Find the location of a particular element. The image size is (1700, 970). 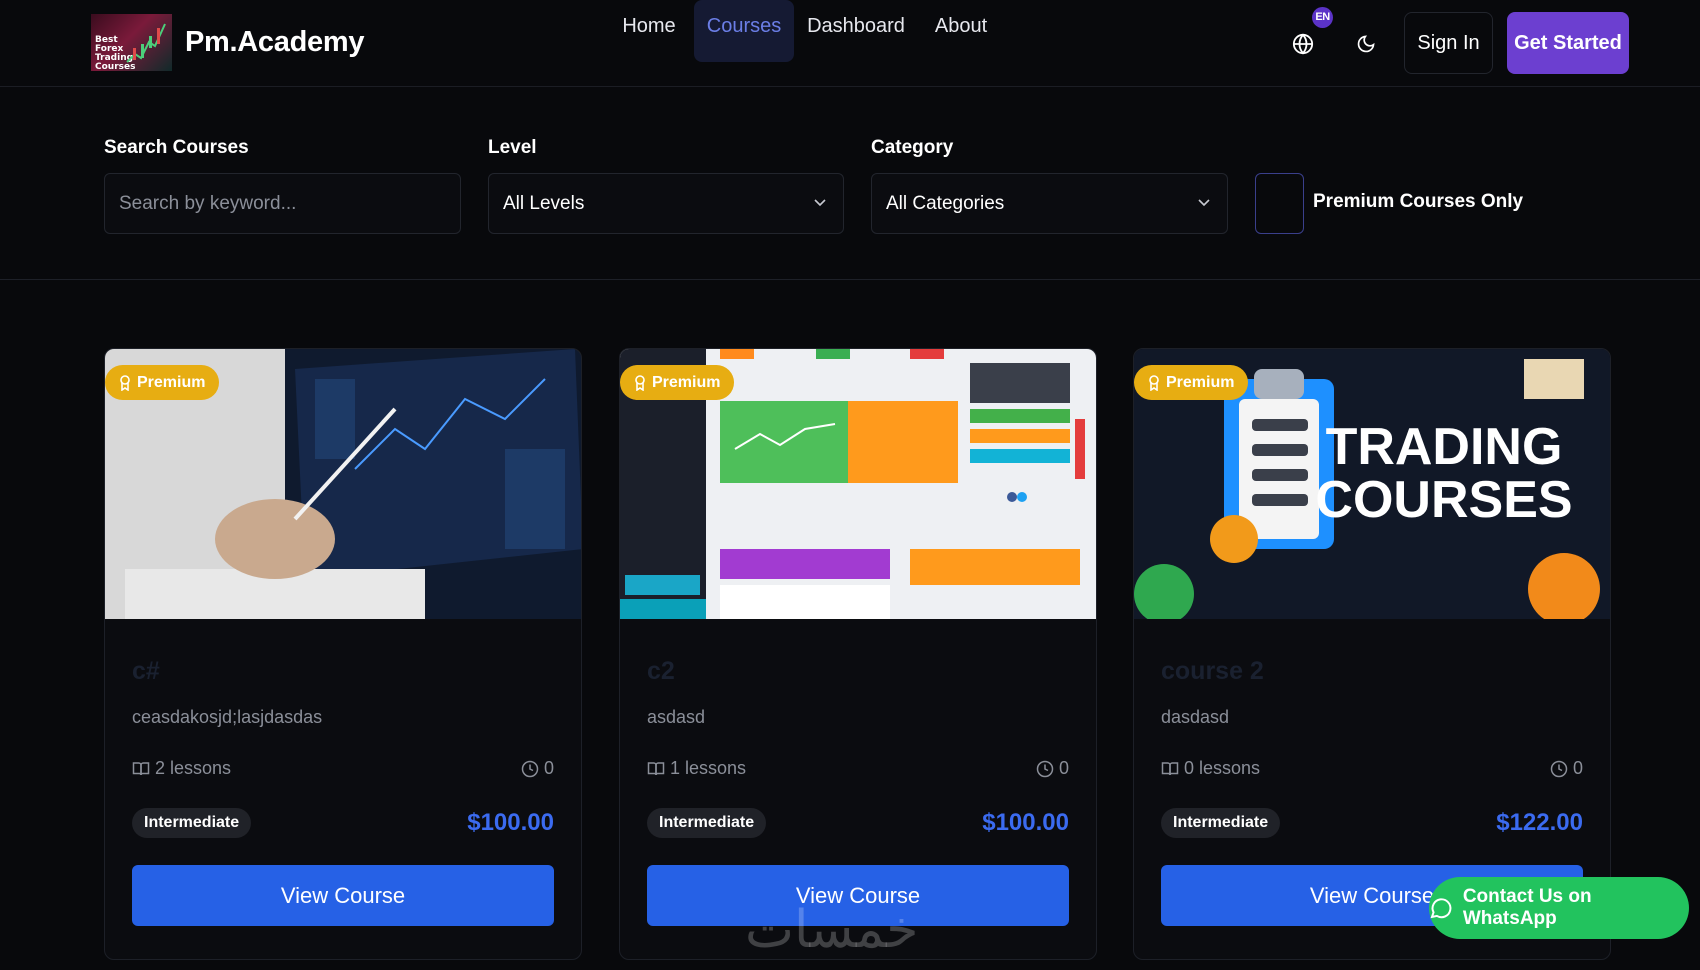

course-description: dasdasd is located at coordinates (1195, 717).